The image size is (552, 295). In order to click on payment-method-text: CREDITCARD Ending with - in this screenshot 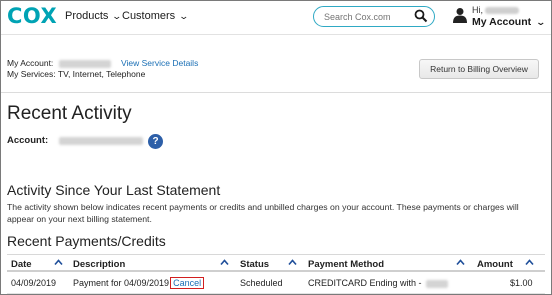, I will do `click(365, 283)`.